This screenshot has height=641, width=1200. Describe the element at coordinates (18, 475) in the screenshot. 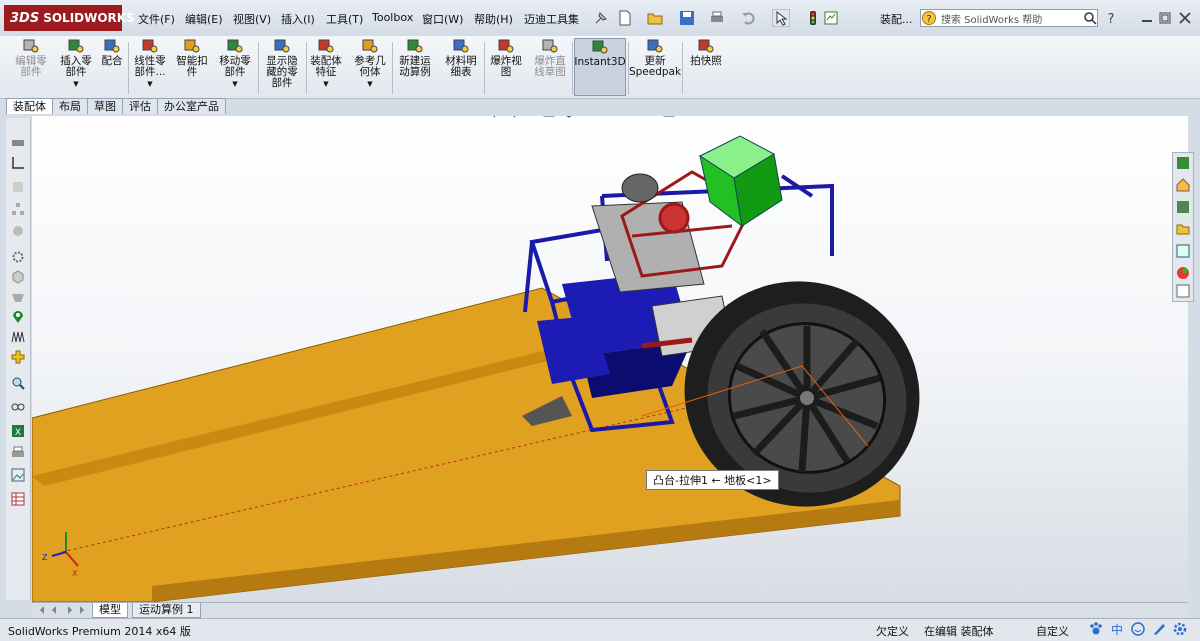

I see `image-icon` at that location.